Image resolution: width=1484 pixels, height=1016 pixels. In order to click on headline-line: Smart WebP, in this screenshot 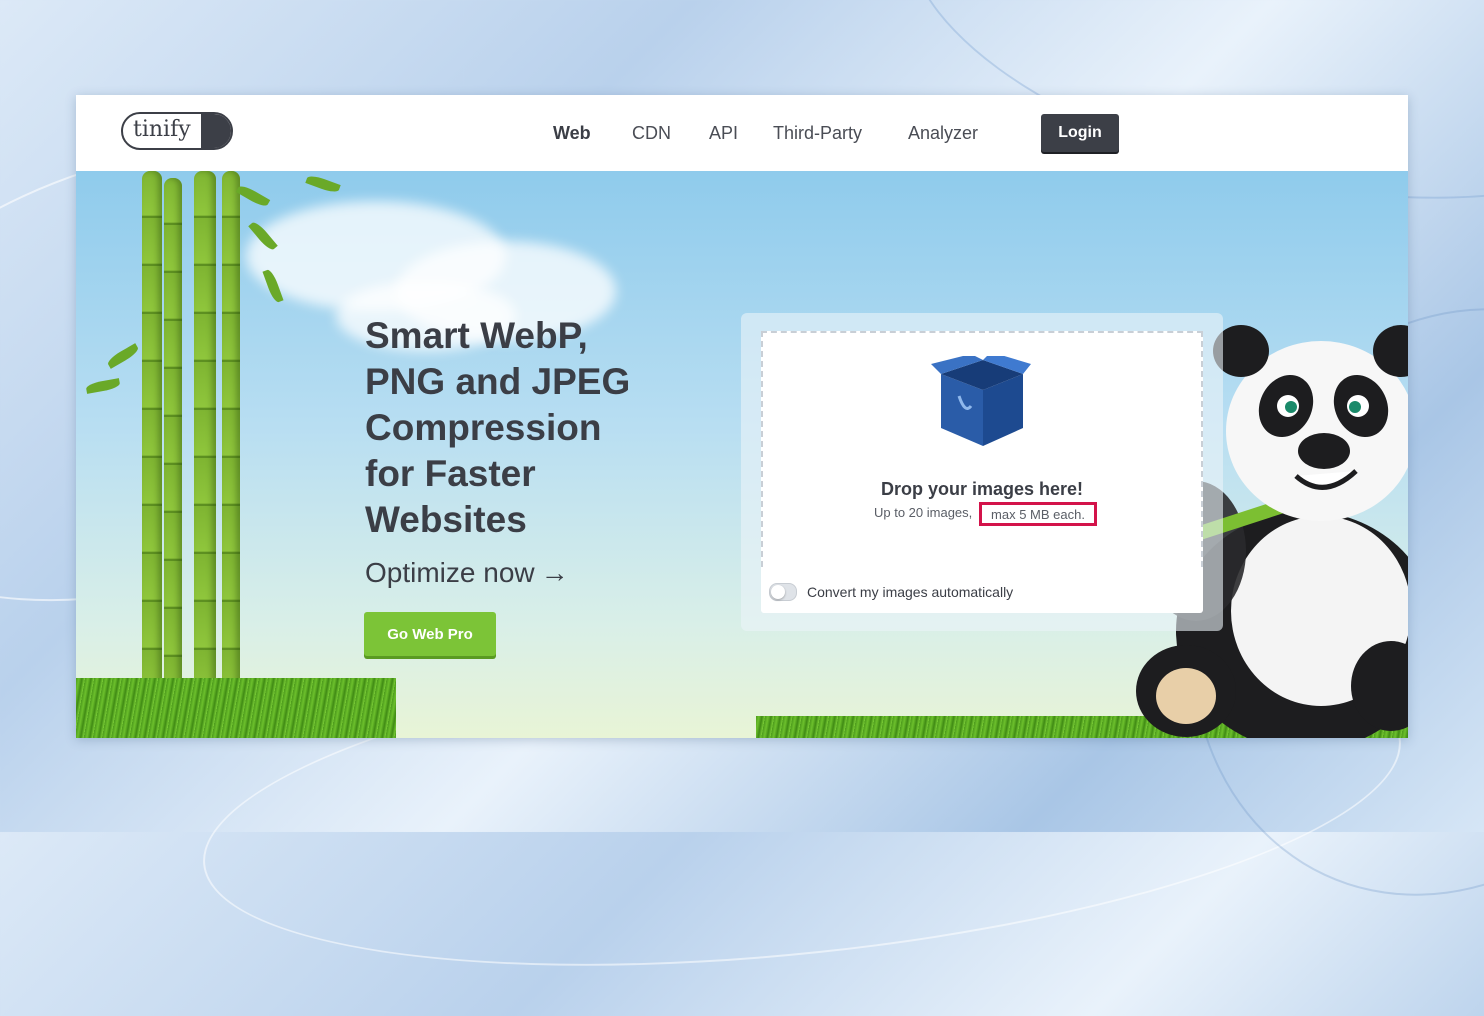, I will do `click(476, 335)`.